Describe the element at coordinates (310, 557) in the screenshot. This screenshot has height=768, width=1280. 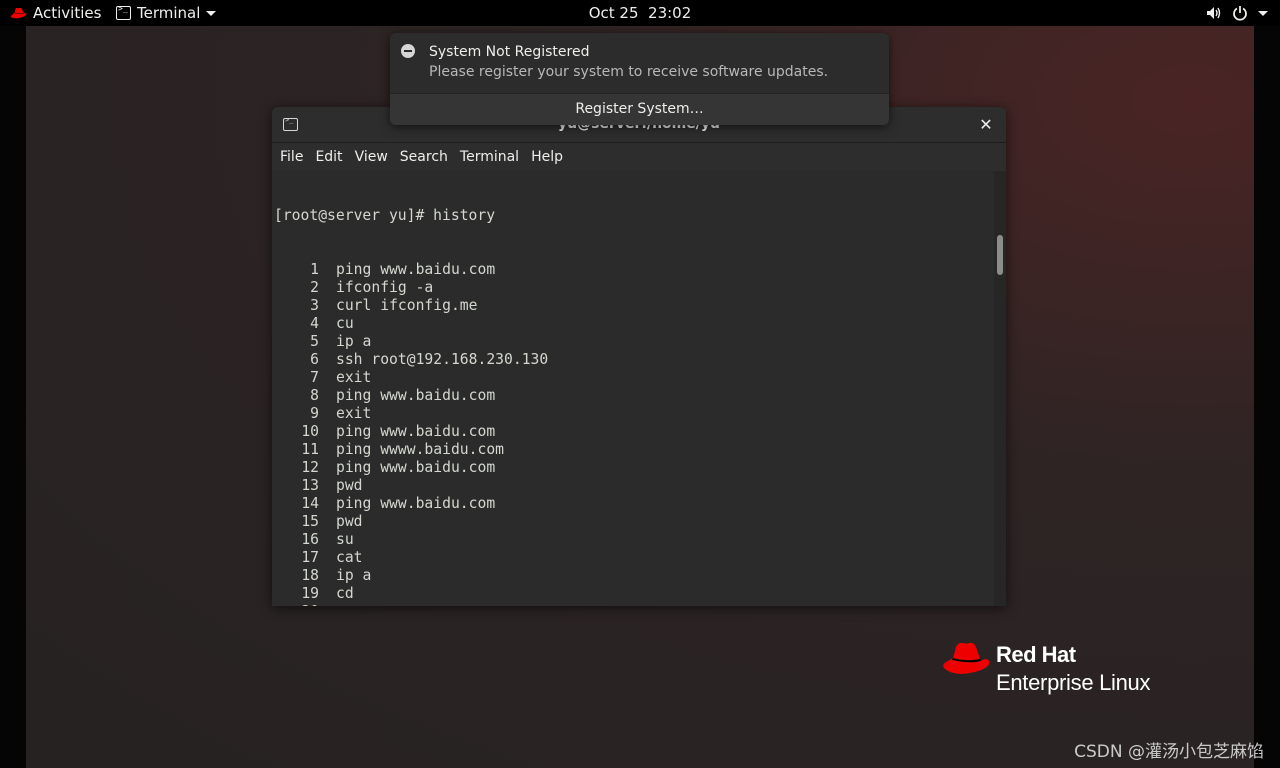
I see `history-number: 17` at that location.